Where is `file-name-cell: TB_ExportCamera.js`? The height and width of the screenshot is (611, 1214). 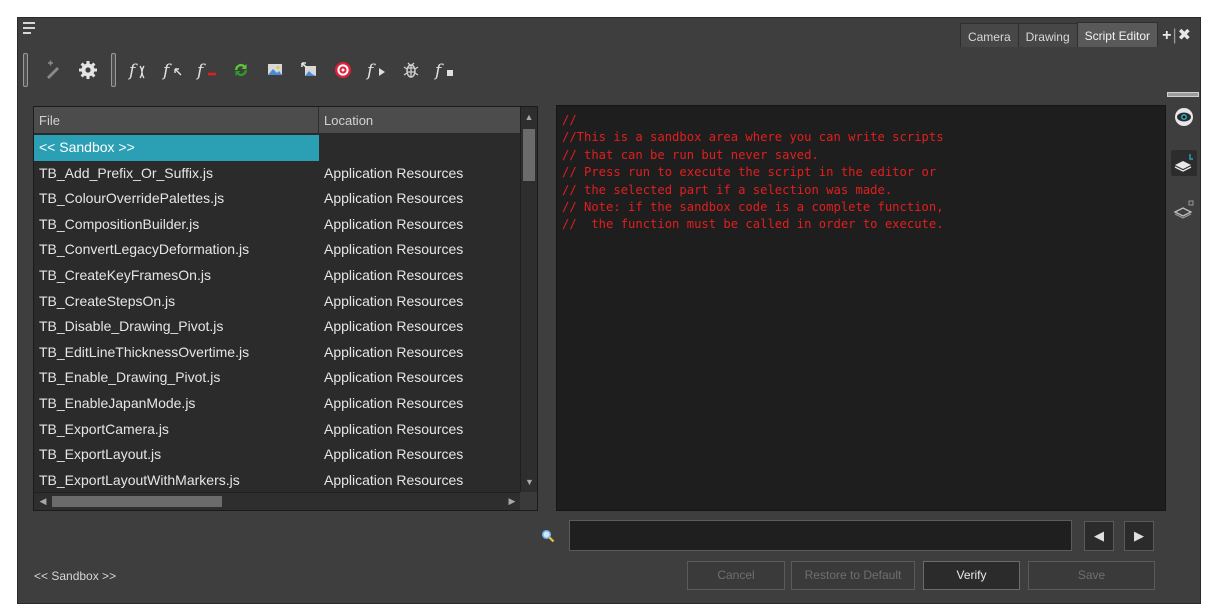
file-name-cell: TB_ExportCamera.js is located at coordinates (104, 428).